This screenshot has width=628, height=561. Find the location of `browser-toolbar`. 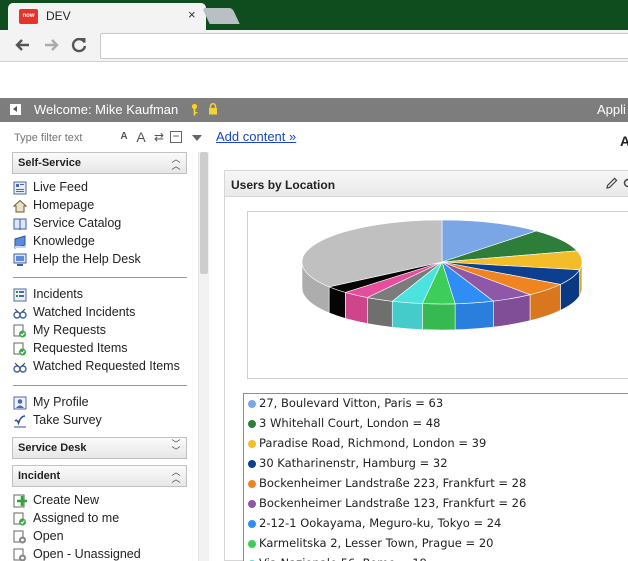

browser-toolbar is located at coordinates (314, 46).